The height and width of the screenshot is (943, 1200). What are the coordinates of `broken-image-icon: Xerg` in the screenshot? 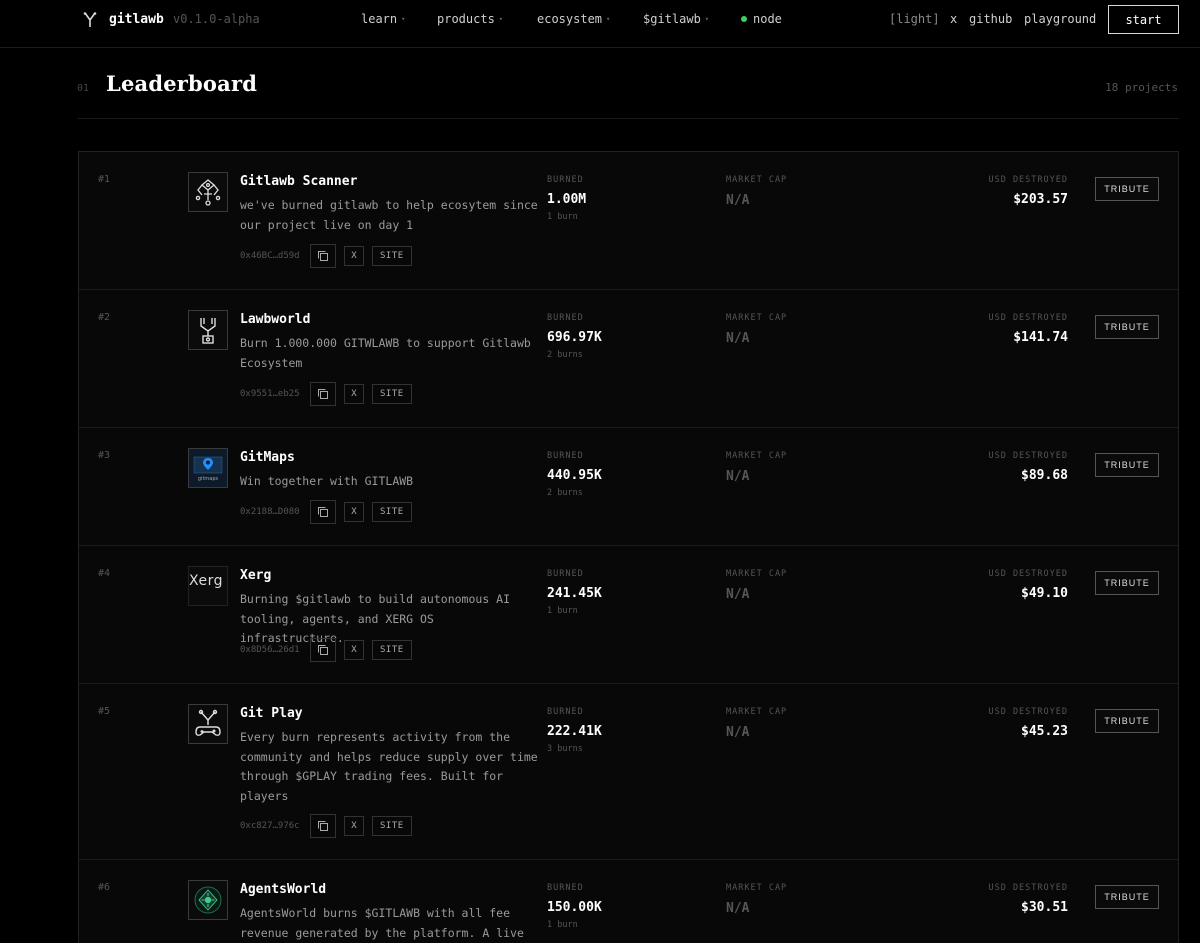 It's located at (206, 581).